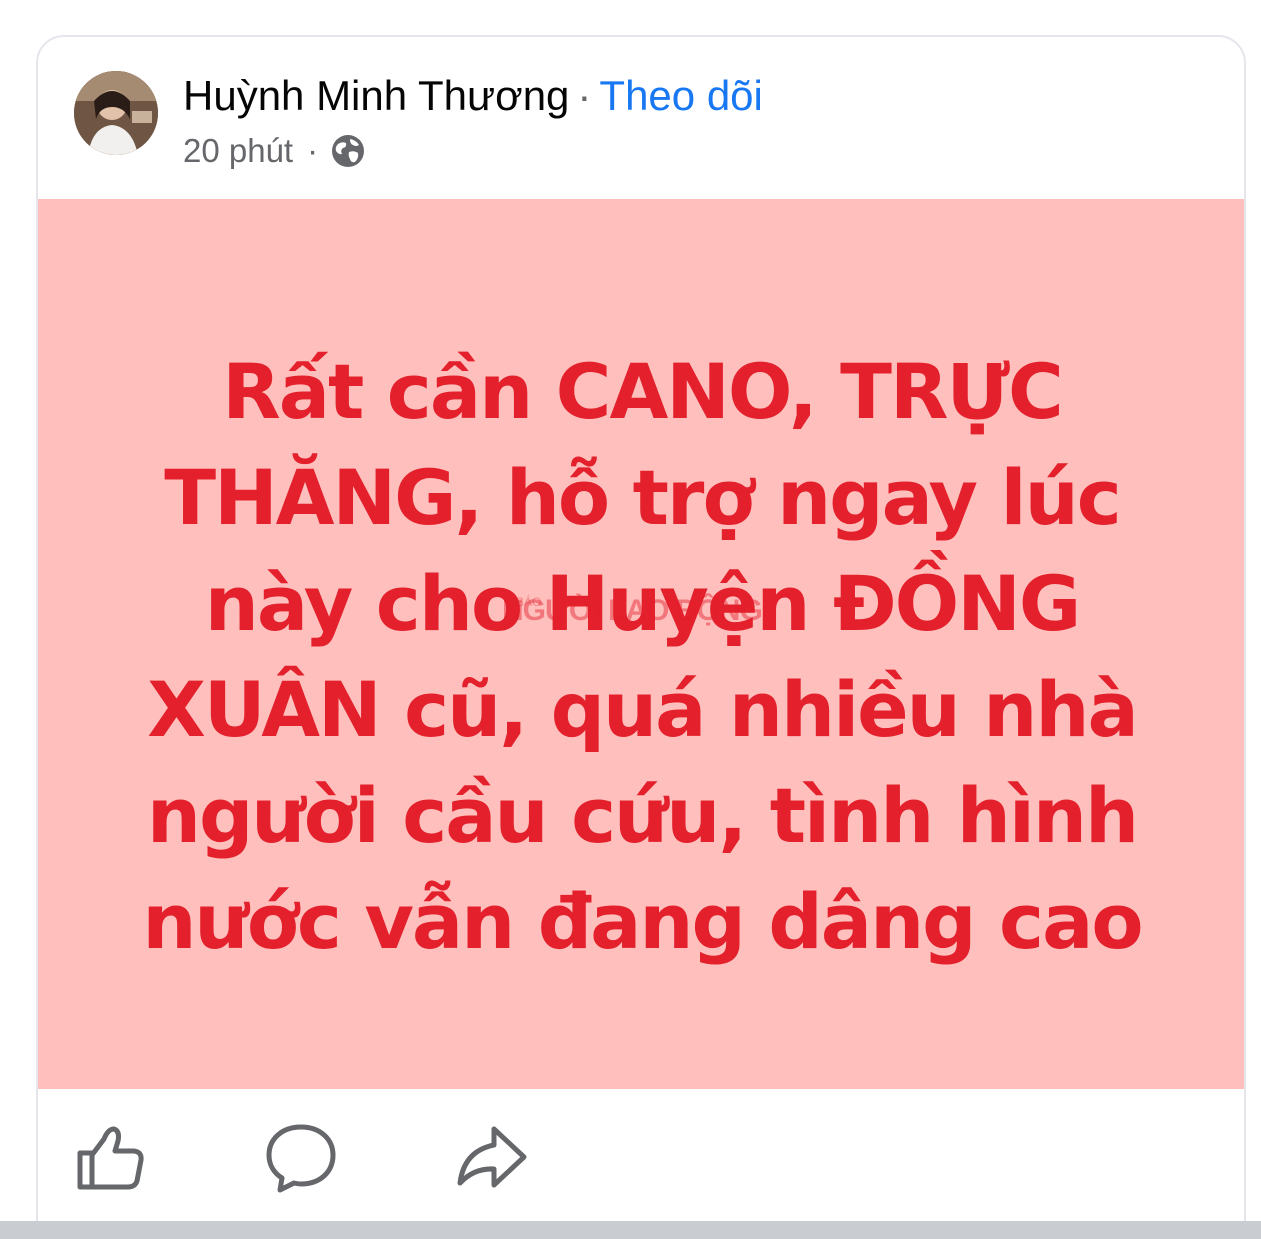 The height and width of the screenshot is (1239, 1261). Describe the element at coordinates (641, 1154) in the screenshot. I see `post-actions` at that location.